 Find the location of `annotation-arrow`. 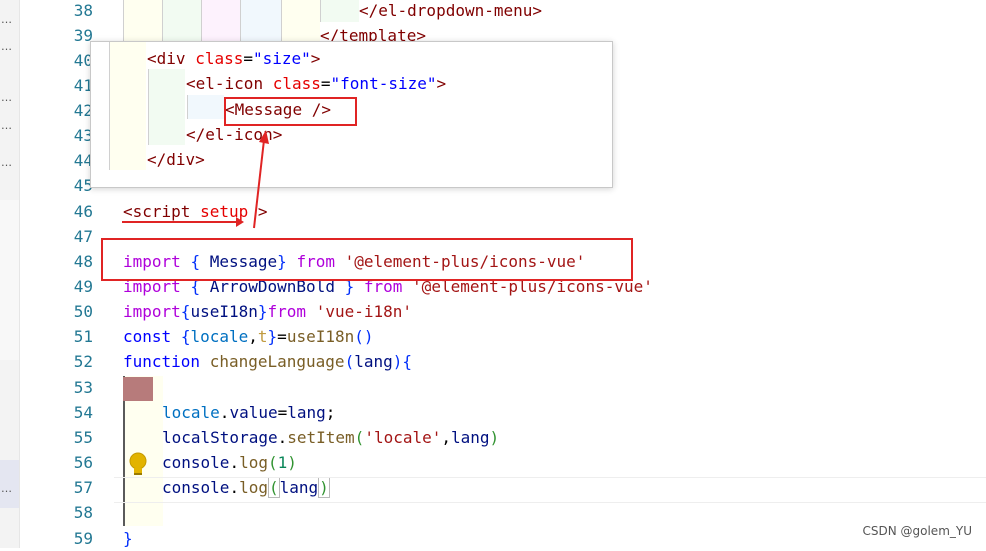

annotation-arrow is located at coordinates (259, 184).